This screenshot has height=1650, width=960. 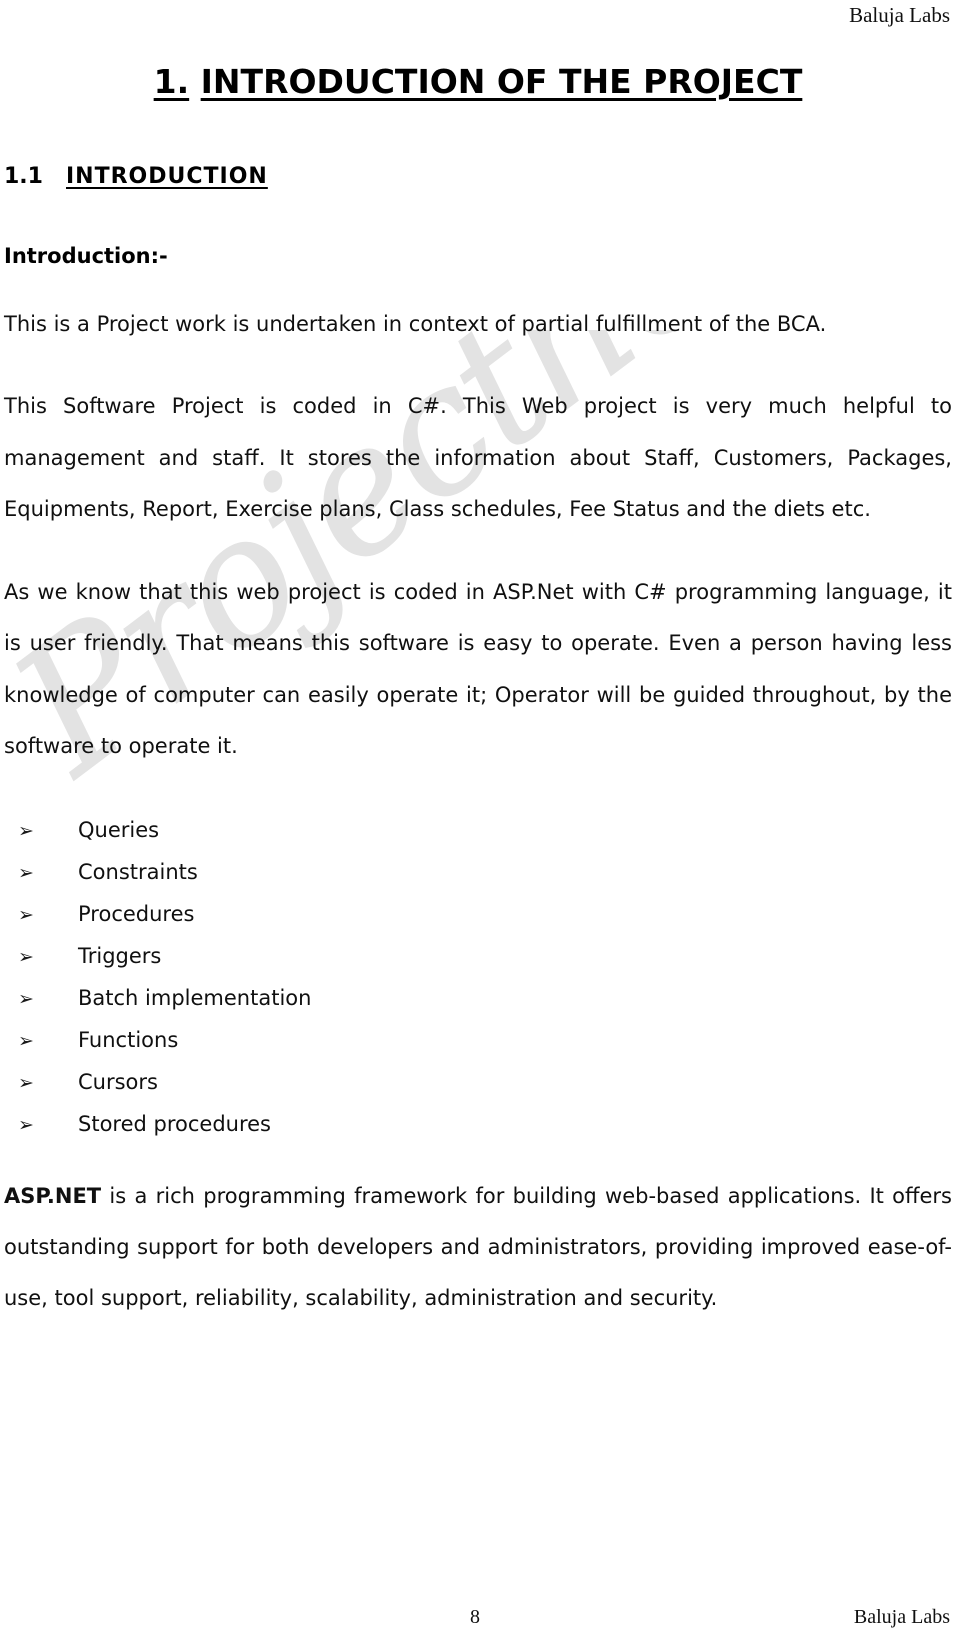 I want to click on section-heading: 1.1 INTRODUCTION, so click(x=478, y=176).